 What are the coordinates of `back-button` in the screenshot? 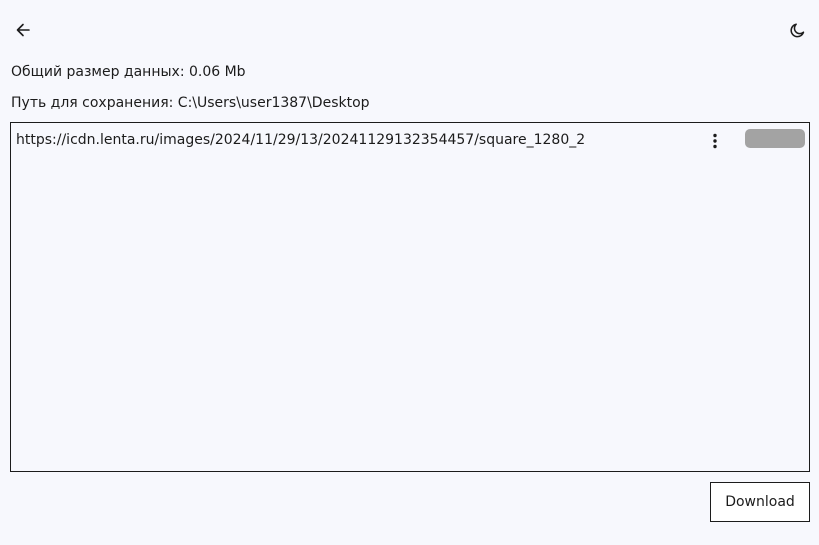 It's located at (23, 30).